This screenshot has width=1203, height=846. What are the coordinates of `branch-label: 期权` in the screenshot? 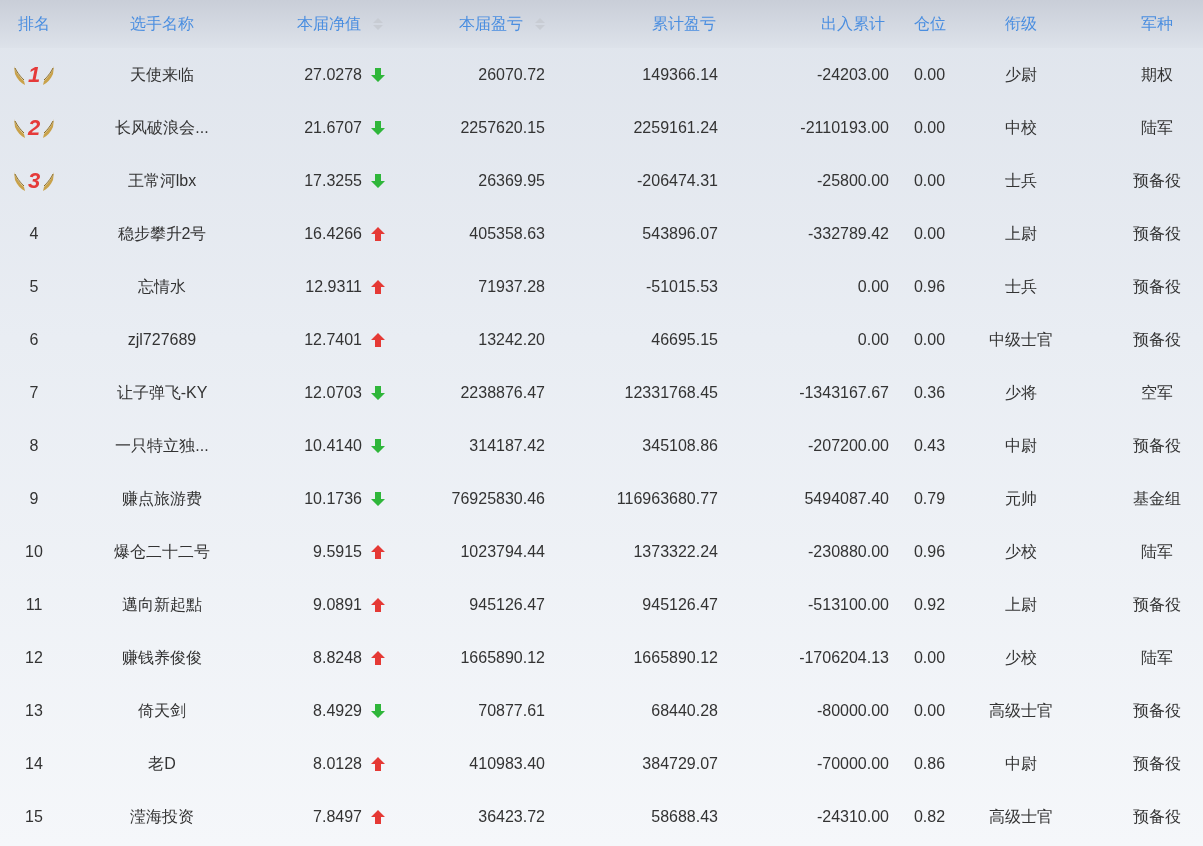 It's located at (1156, 74).